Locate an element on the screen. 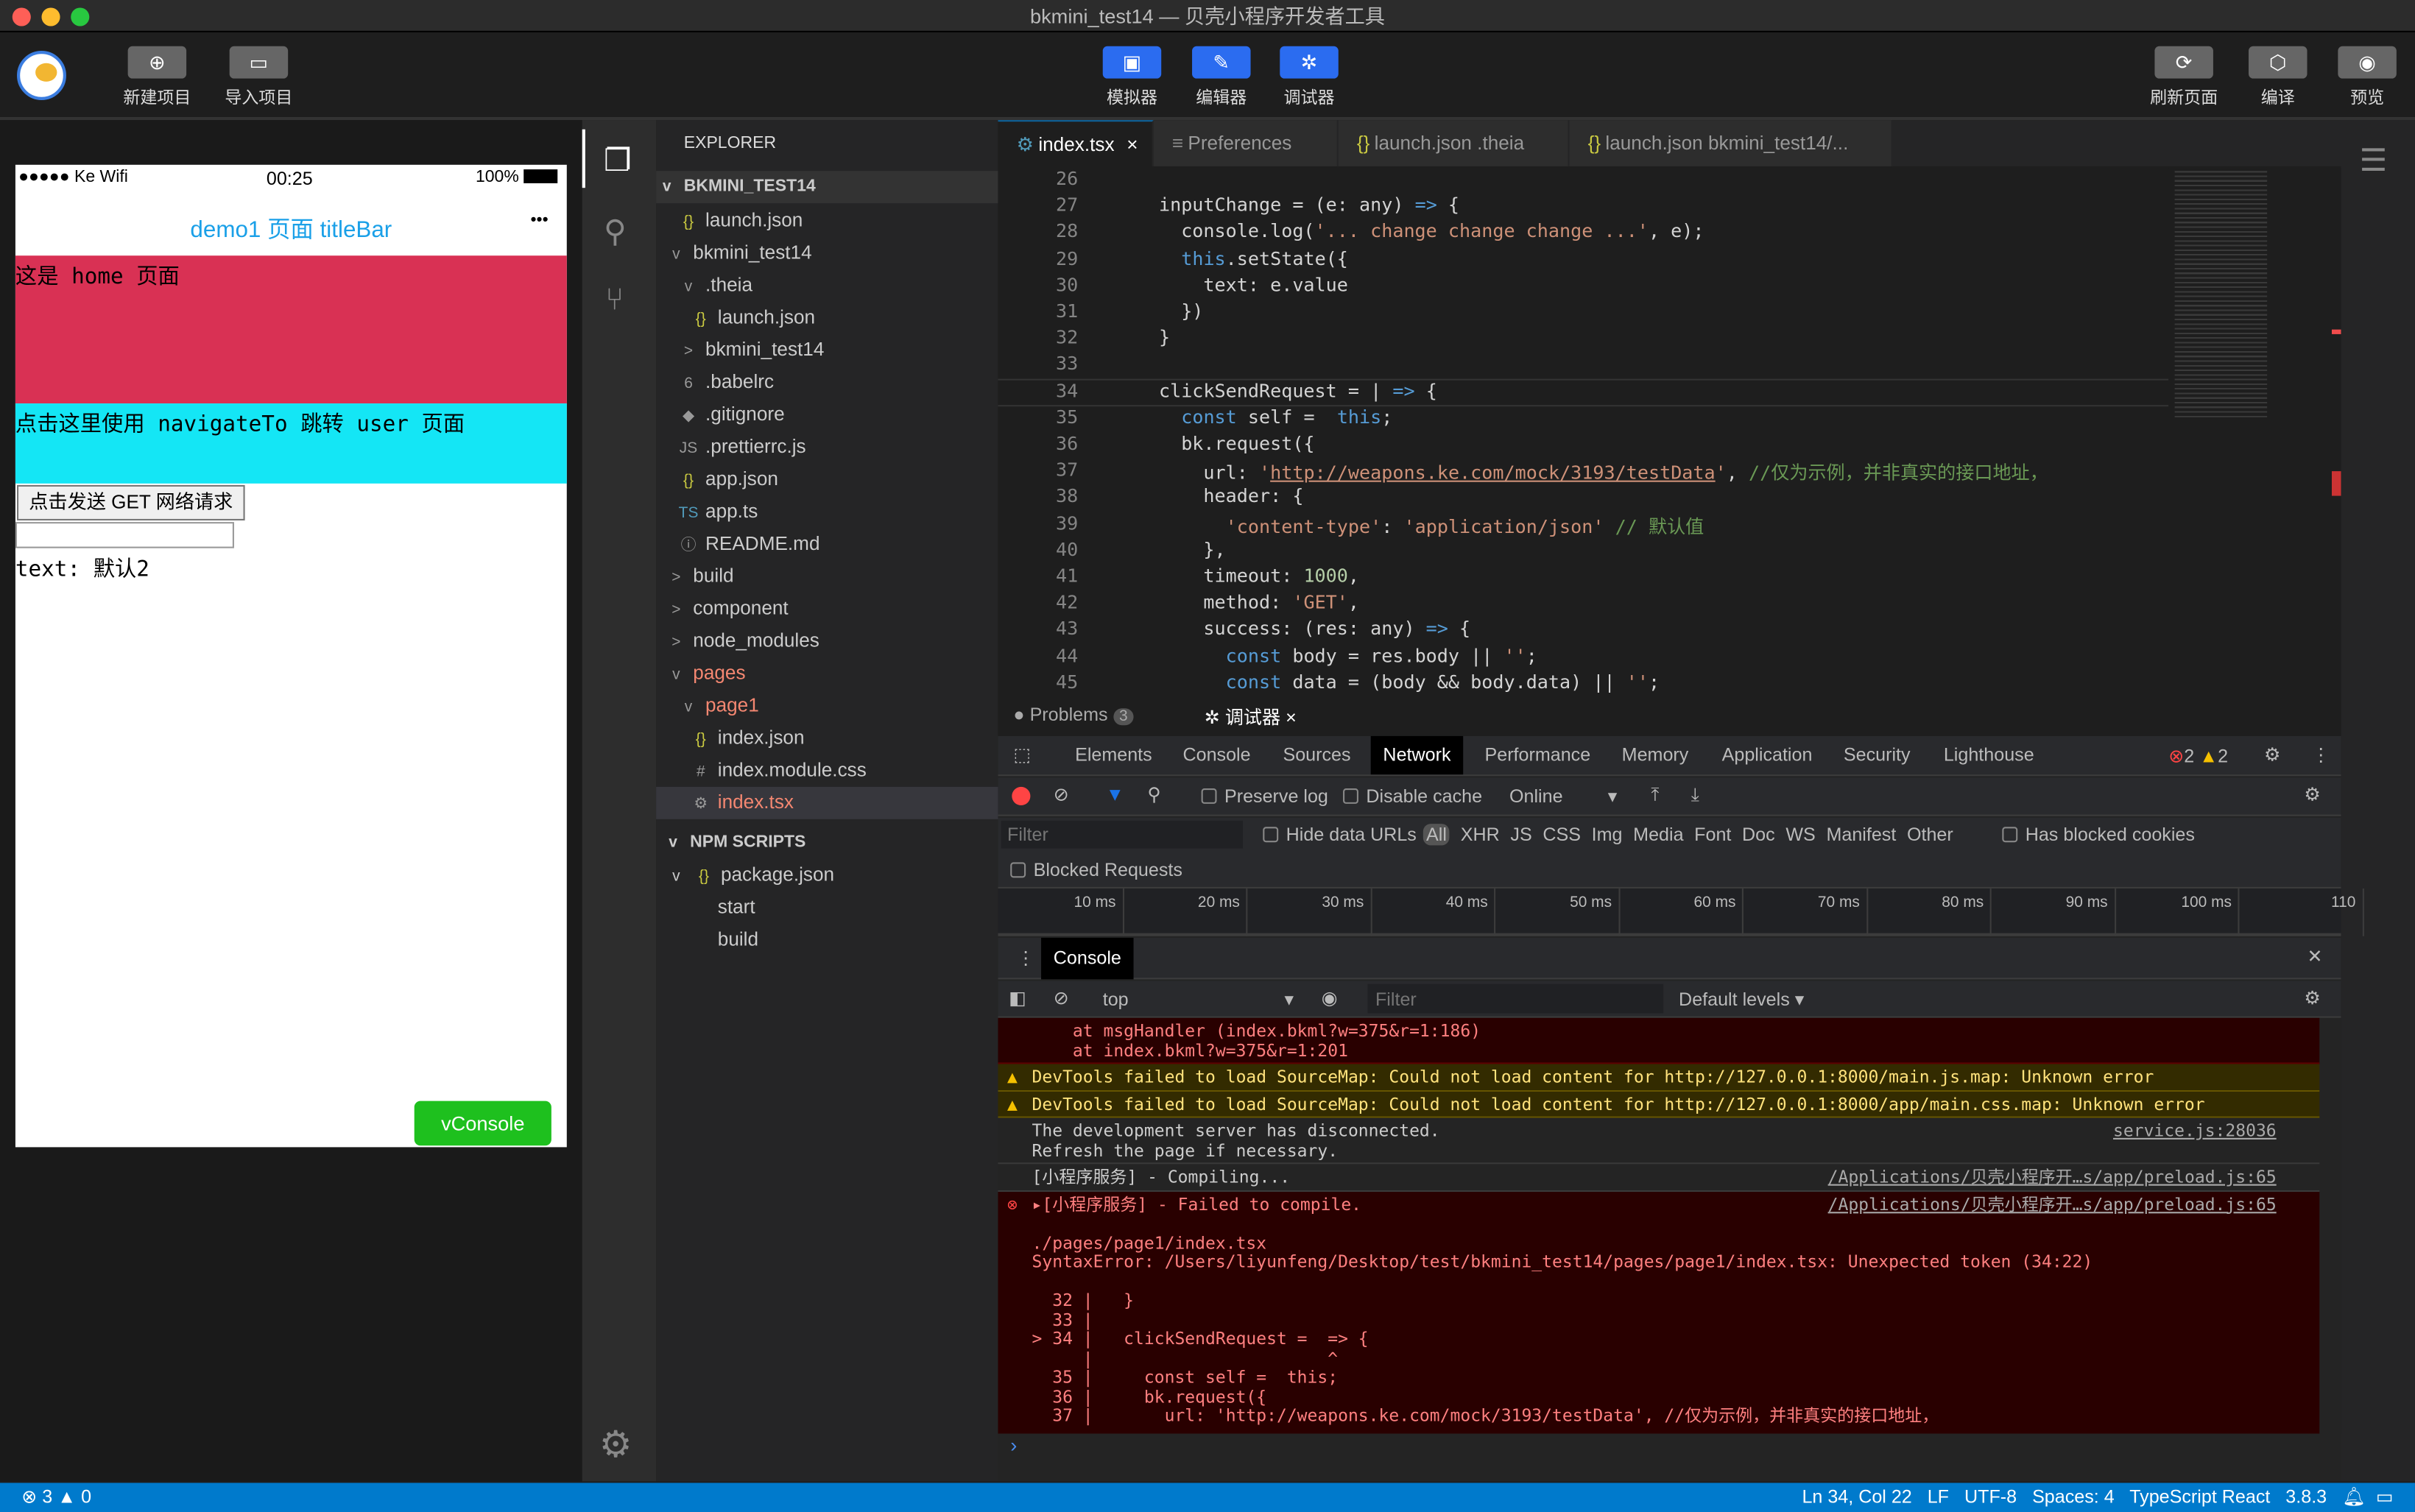  devtools-more-icon: ⋮ is located at coordinates (2321, 754).